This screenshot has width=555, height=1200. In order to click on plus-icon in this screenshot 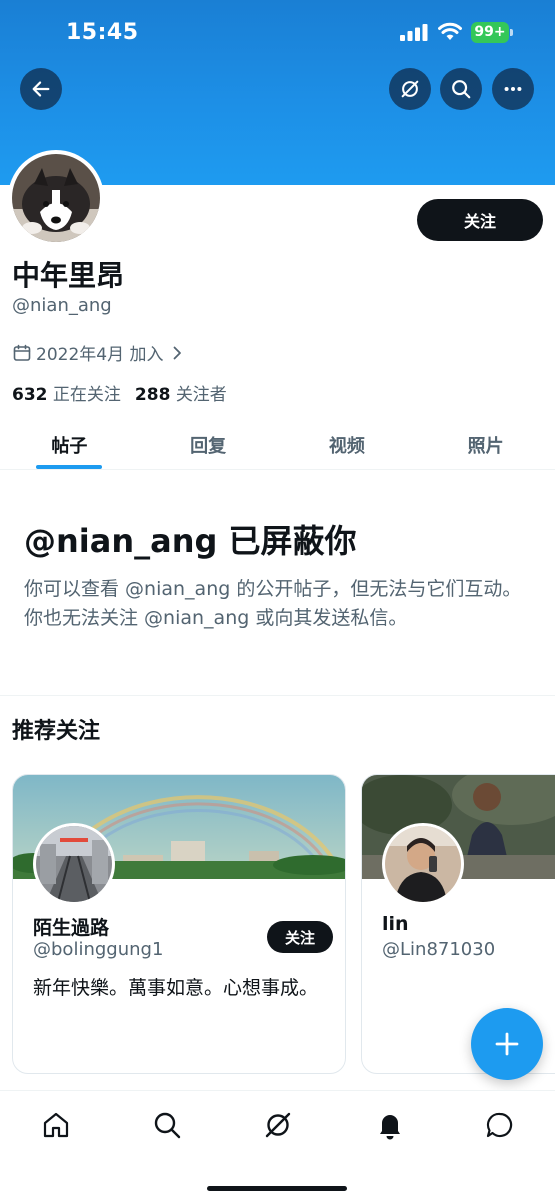, I will do `click(507, 1044)`.